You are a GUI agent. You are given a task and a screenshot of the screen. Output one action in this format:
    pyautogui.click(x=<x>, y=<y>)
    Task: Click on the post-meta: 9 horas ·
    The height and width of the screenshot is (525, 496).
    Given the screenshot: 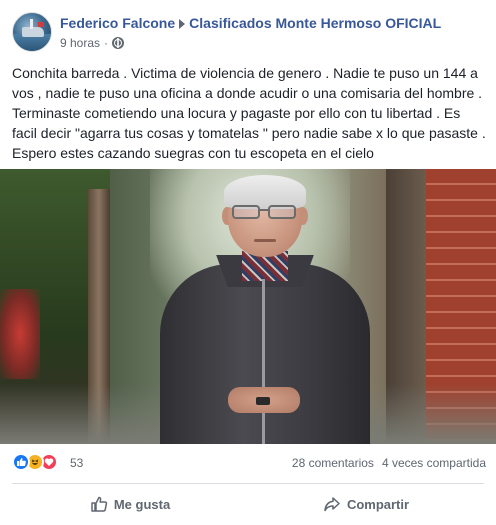 What is the action you would take?
    pyautogui.click(x=92, y=43)
    